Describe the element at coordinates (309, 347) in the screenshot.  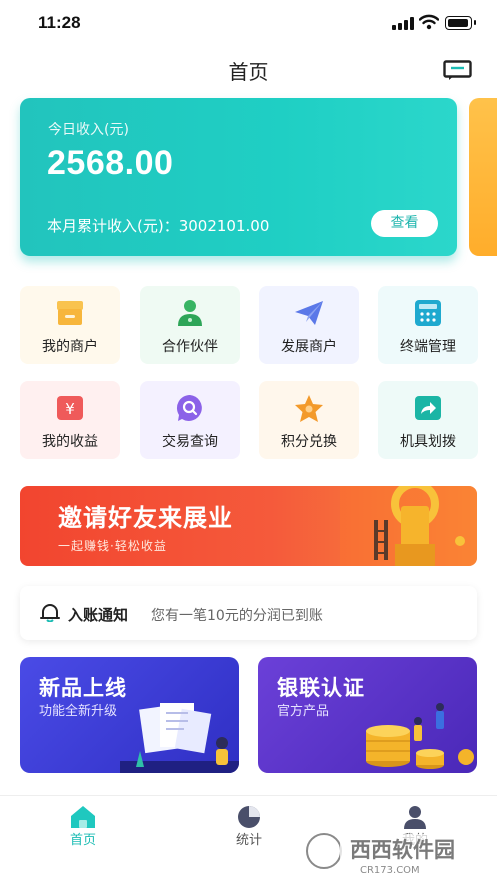
I see `grid-label: 发展商户` at that location.